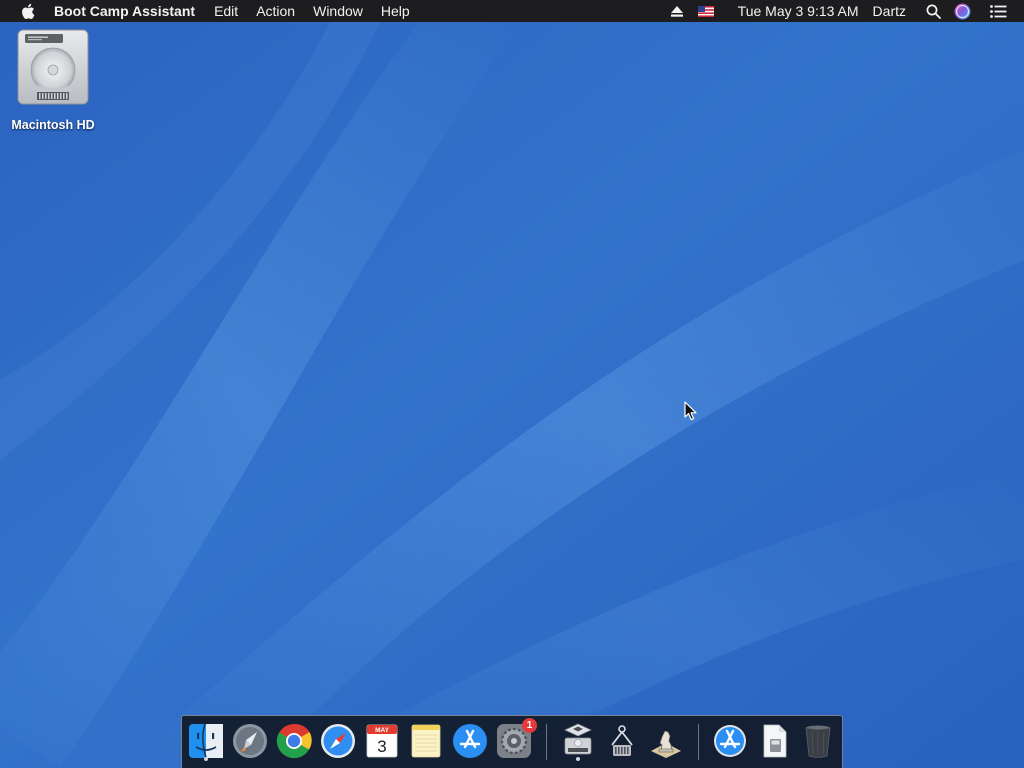 This screenshot has height=768, width=1024. I want to click on dock-item-boot-camp-assistant, so click(578, 741).